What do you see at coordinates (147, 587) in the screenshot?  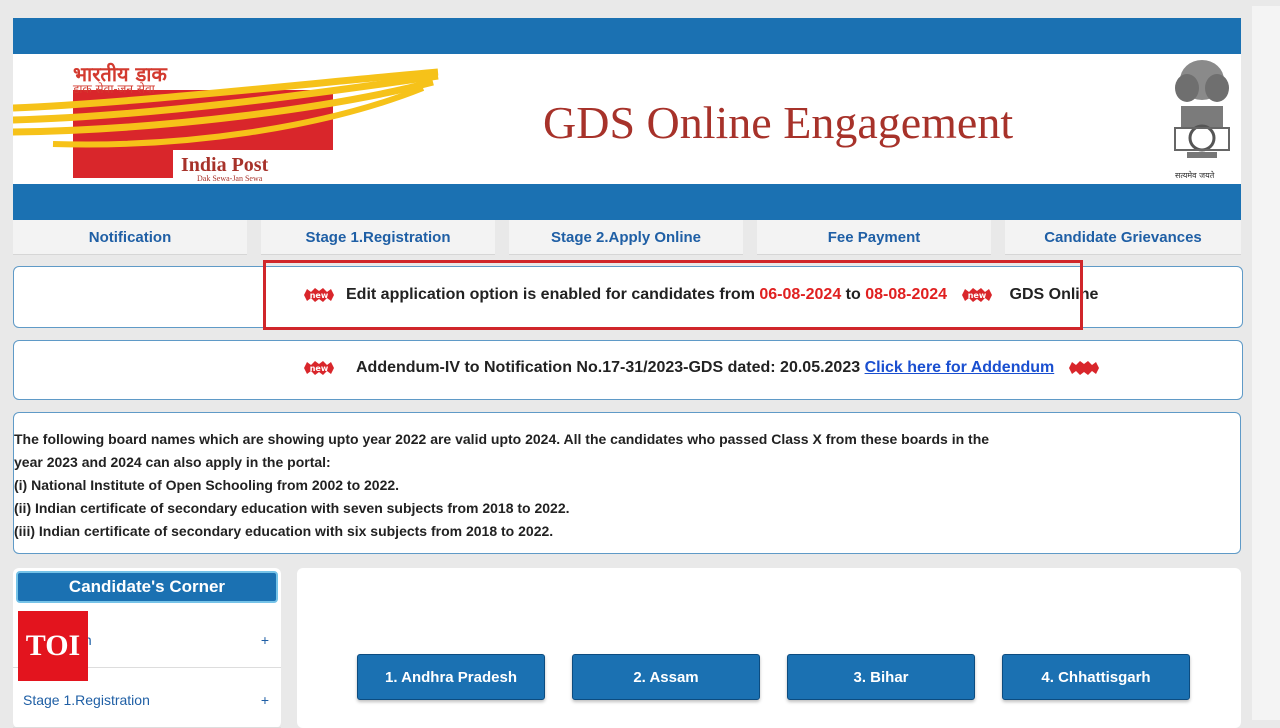 I see `candidates-corner-heading: Candidate's Corner` at bounding box center [147, 587].